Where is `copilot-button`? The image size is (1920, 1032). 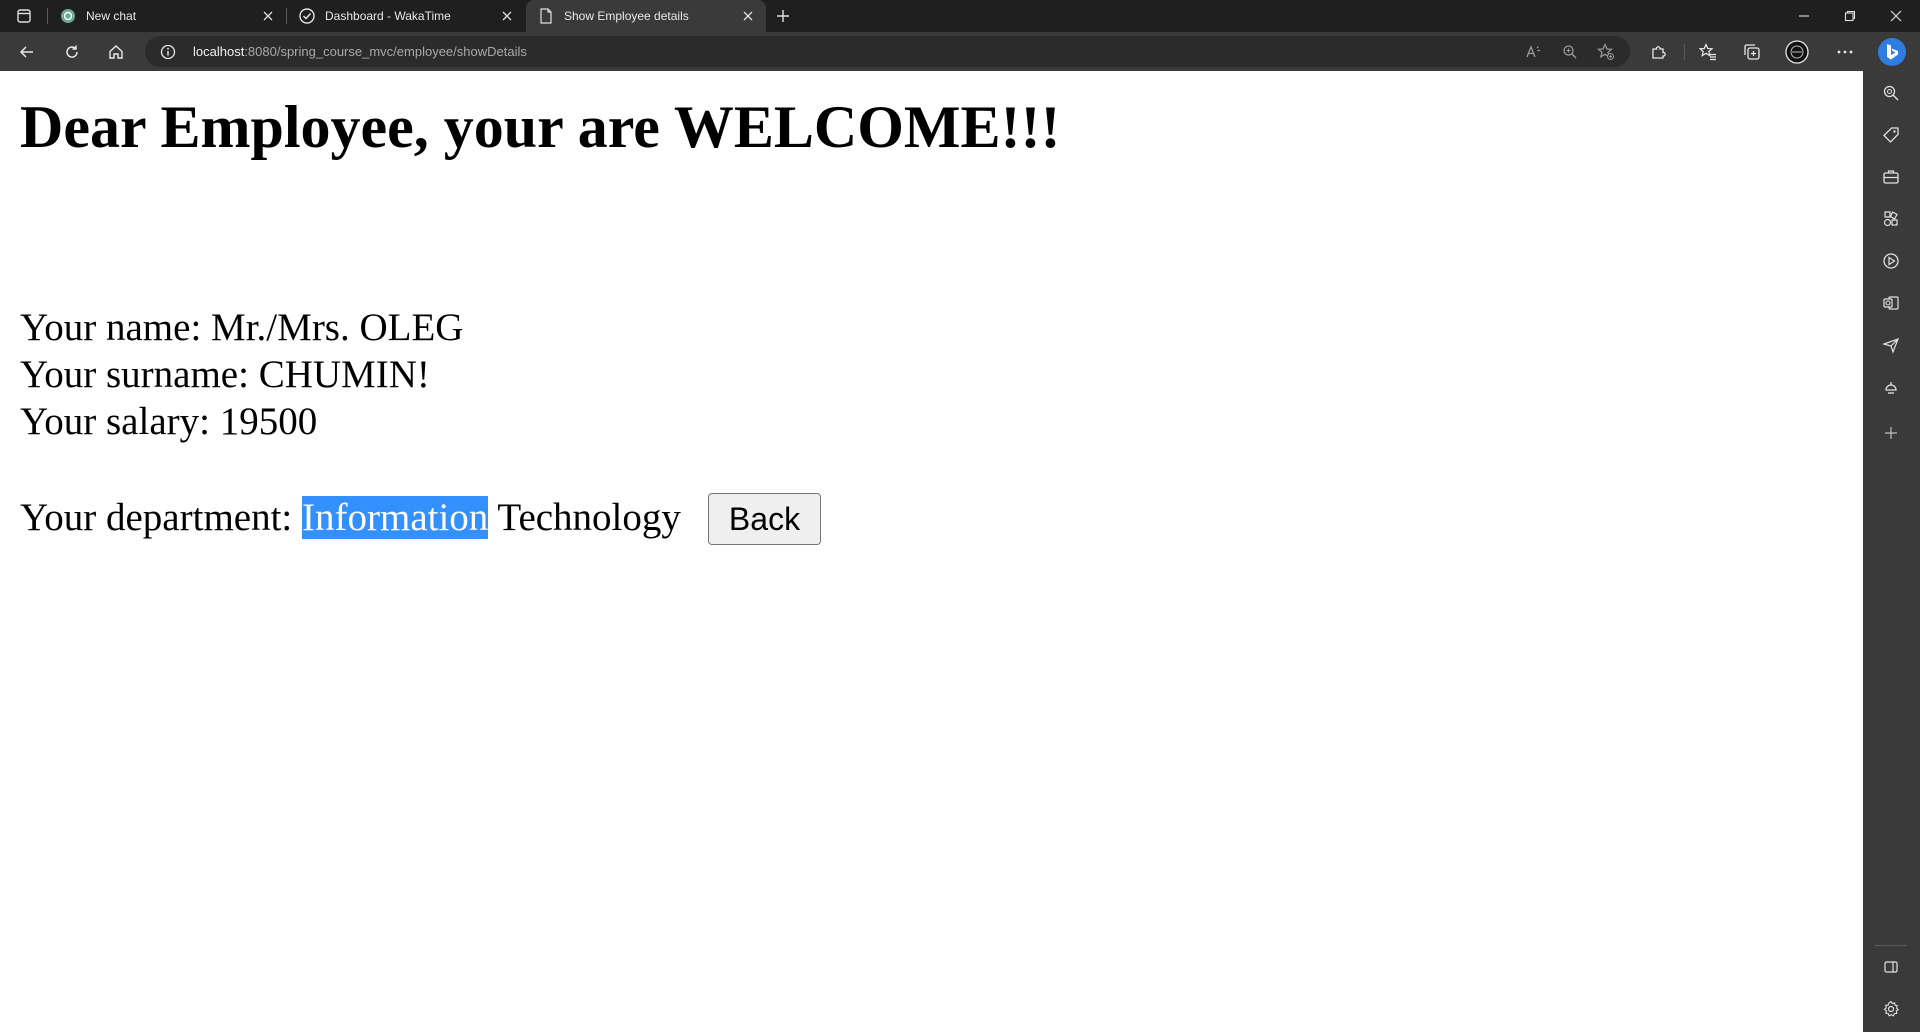 copilot-button is located at coordinates (1892, 52).